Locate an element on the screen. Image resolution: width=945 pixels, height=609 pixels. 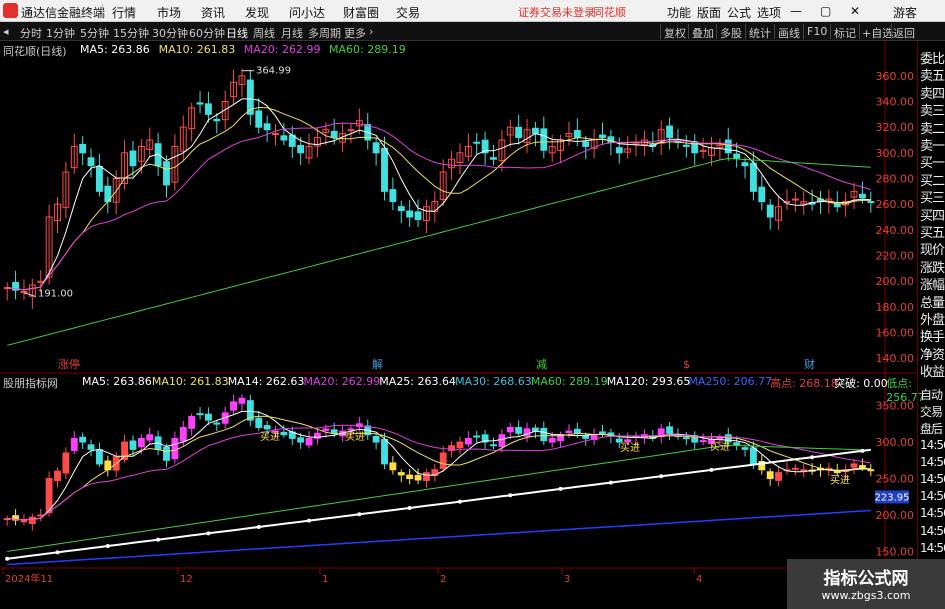
side-panel-item: 卖四 is located at coordinates (932, 92).